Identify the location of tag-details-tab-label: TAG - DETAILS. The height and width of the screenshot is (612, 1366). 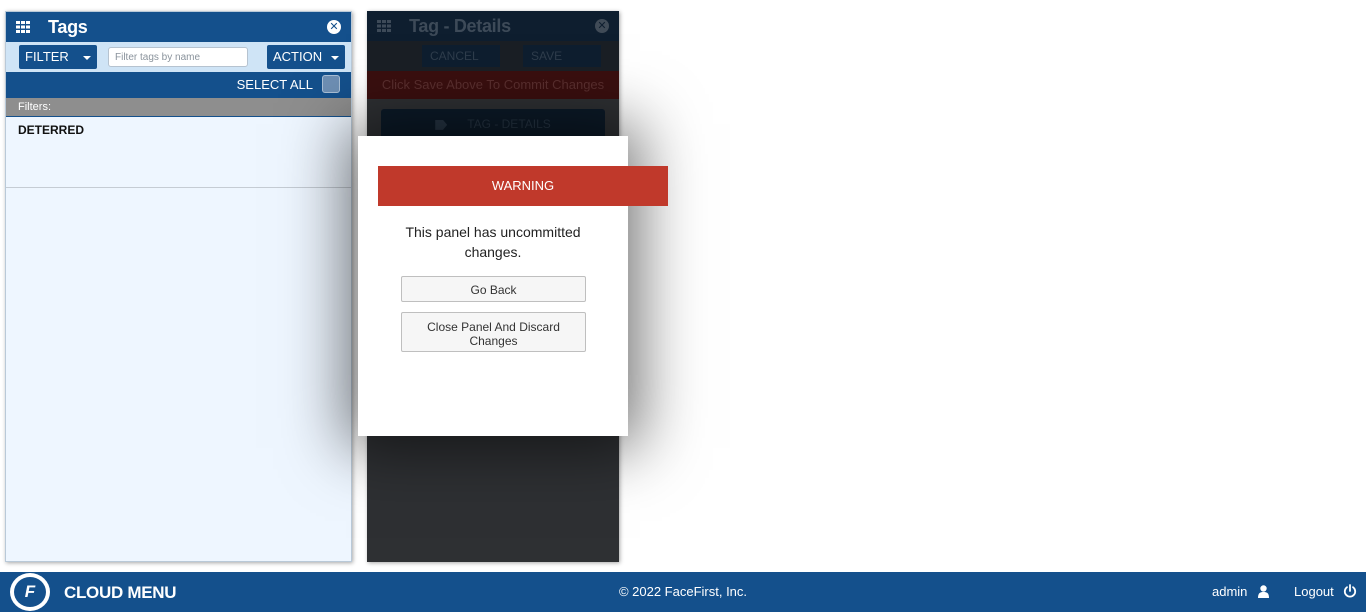
(509, 124).